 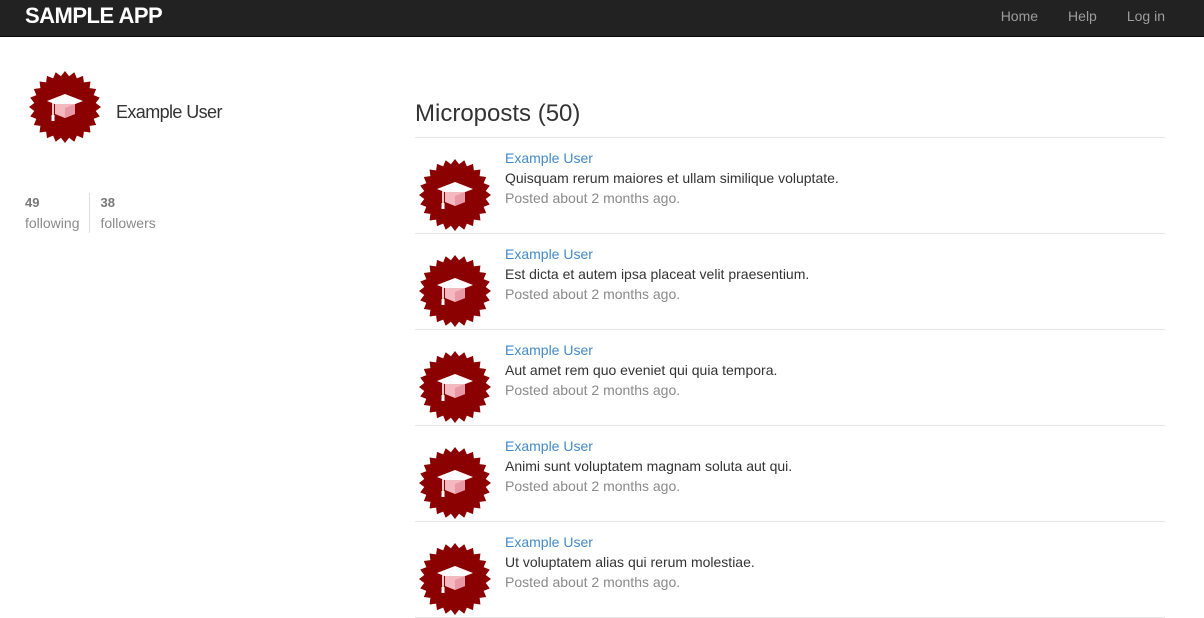 I want to click on app-logo: SAMPLE APP, so click(x=94, y=16).